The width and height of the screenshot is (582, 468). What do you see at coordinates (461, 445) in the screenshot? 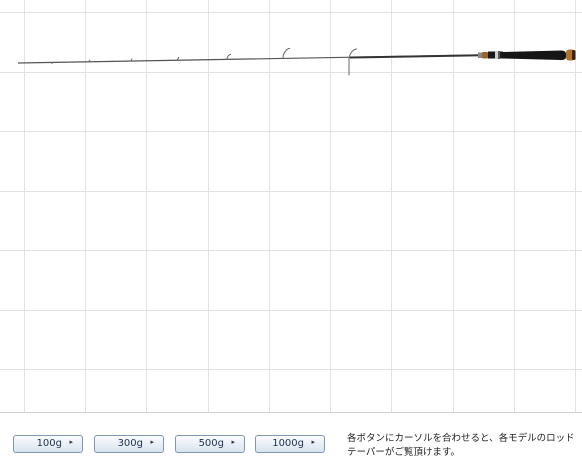
I see `hover-instructions: 各ボタンにカーソルを合わせると、各モデルのロッドテーパーがご覧頂けます。` at bounding box center [461, 445].